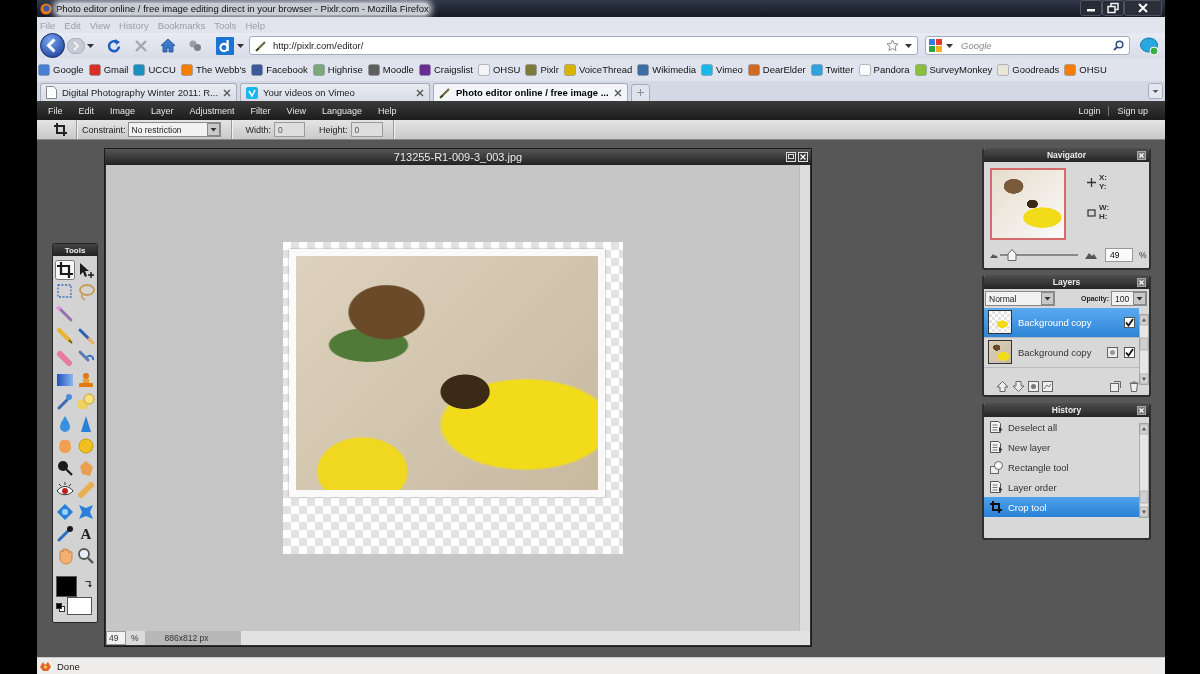 This screenshot has height=674, width=1200. What do you see at coordinates (1018, 387) in the screenshot?
I see `arrow-down-icon` at bounding box center [1018, 387].